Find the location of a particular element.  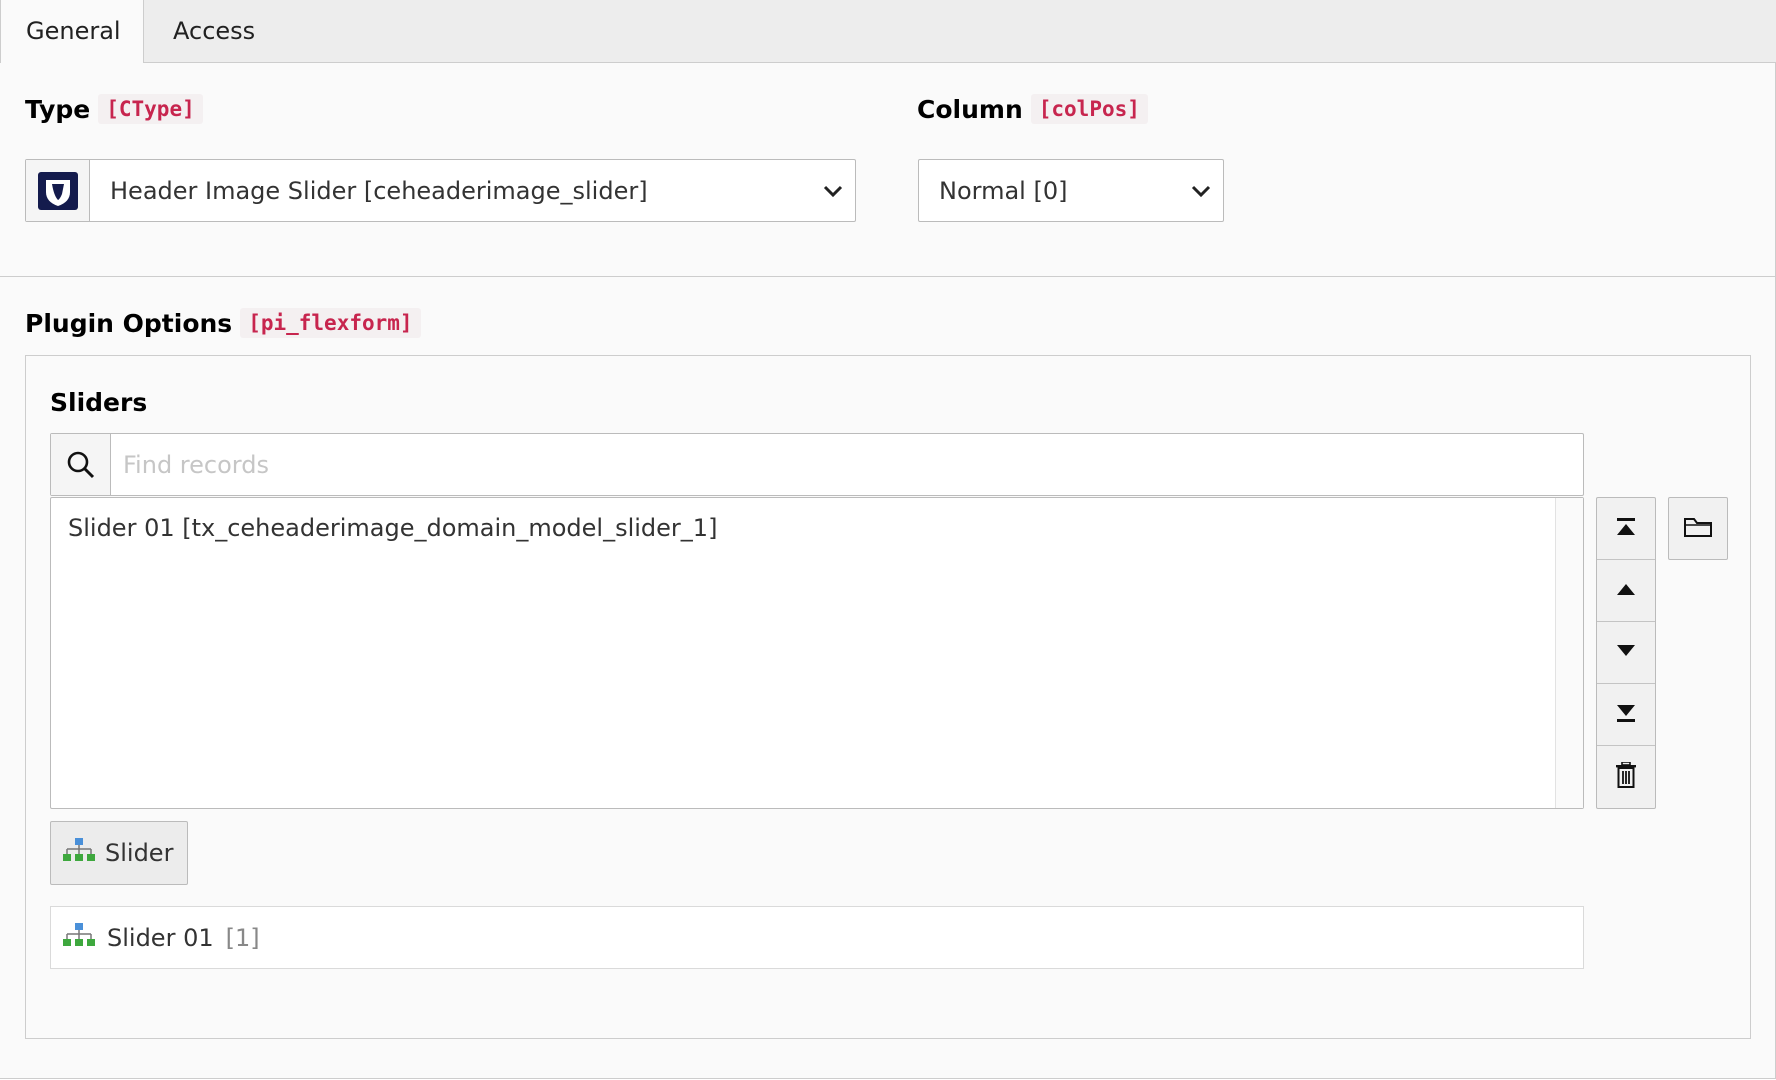

plugin-options-label: Plugin Options [pi_flexform] is located at coordinates (223, 323).